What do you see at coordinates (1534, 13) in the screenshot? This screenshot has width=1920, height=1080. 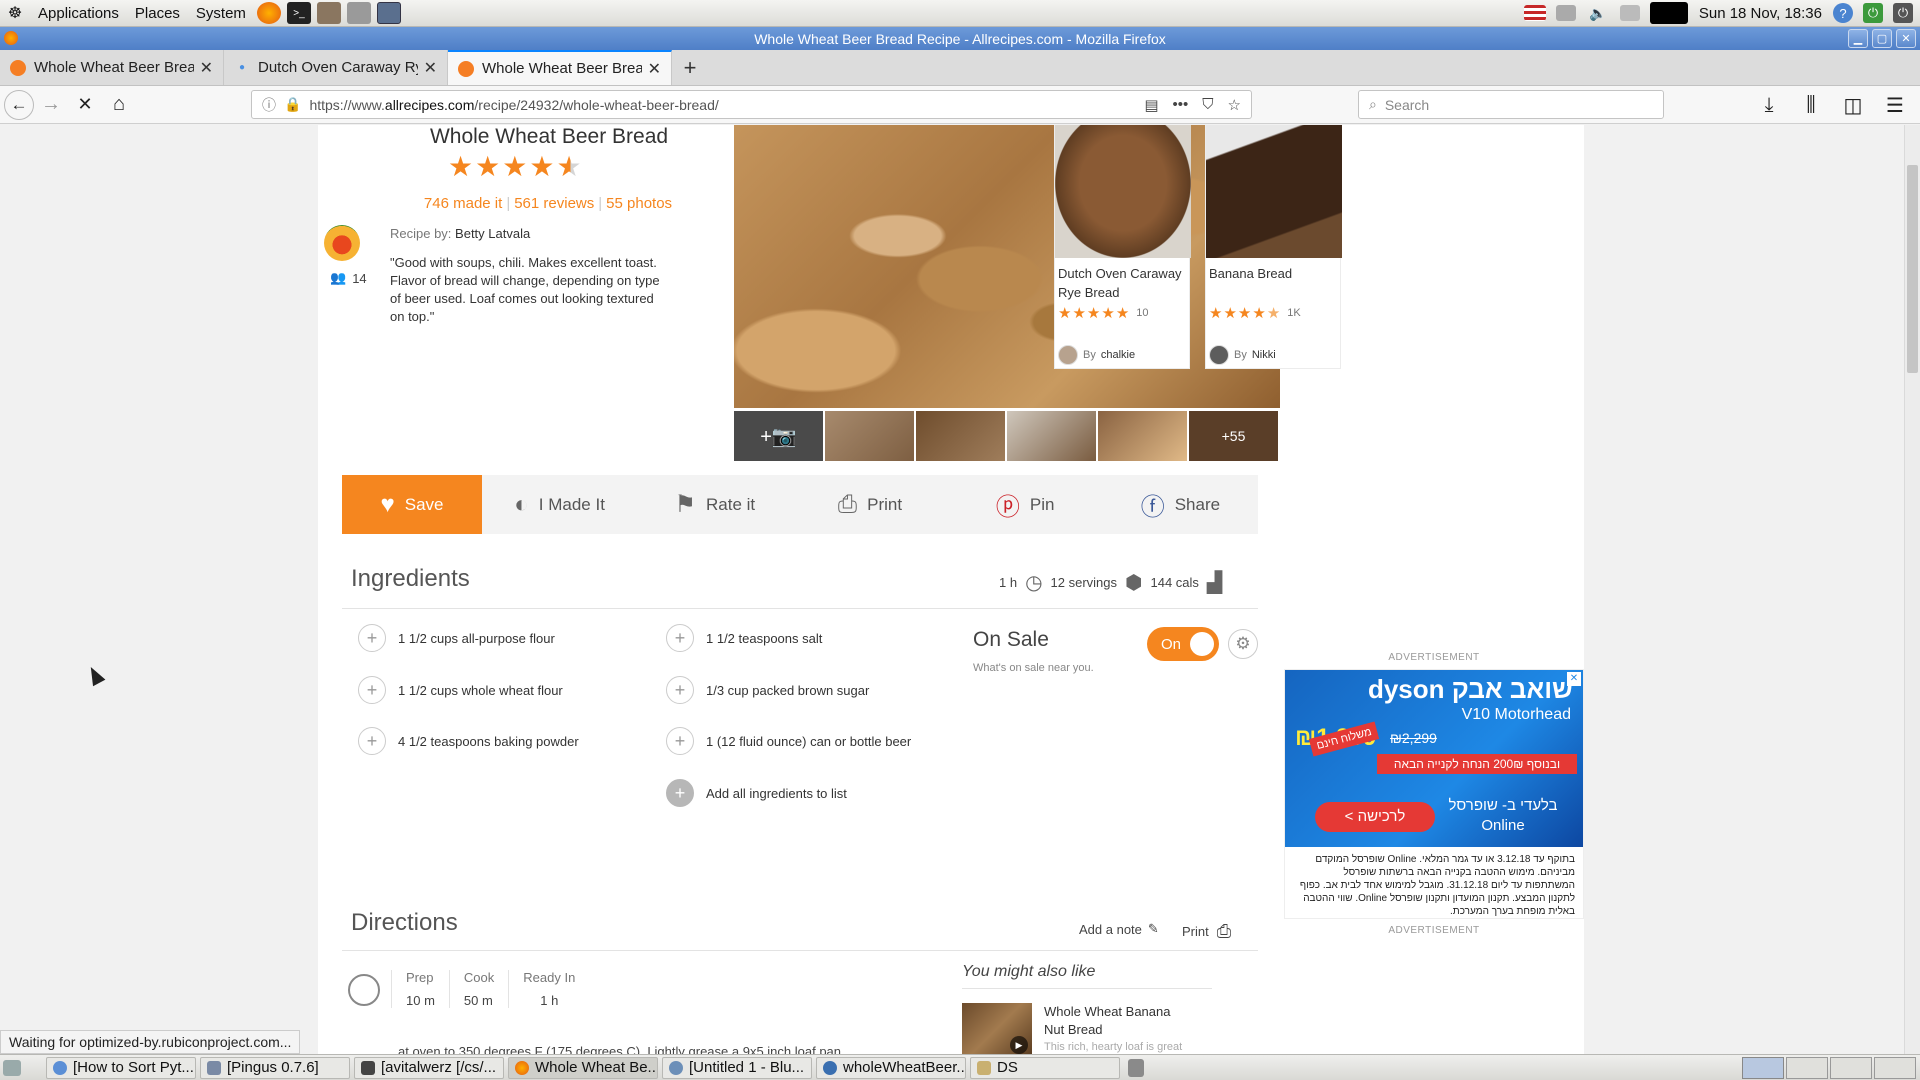 I see `us-flag-icon` at bounding box center [1534, 13].